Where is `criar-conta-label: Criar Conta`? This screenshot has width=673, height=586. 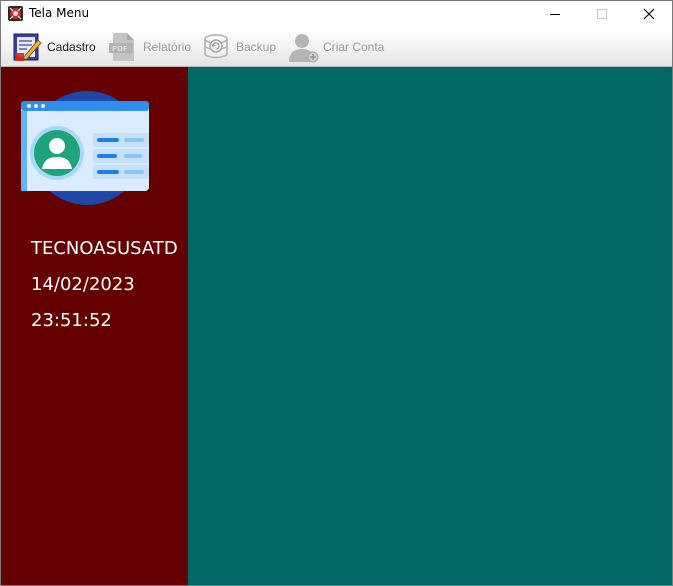 criar-conta-label: Criar Conta is located at coordinates (354, 47).